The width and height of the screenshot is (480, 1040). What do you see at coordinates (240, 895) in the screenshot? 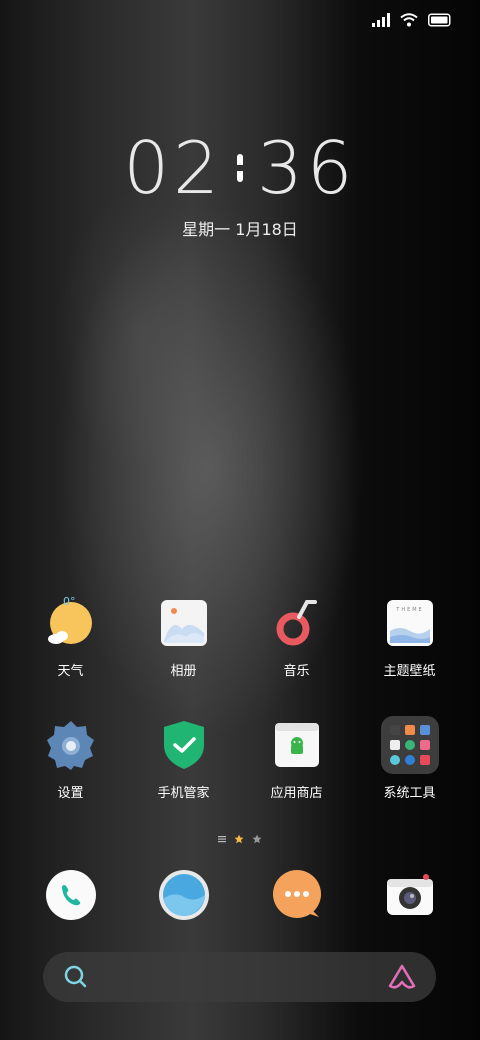
I see `dock` at bounding box center [240, 895].